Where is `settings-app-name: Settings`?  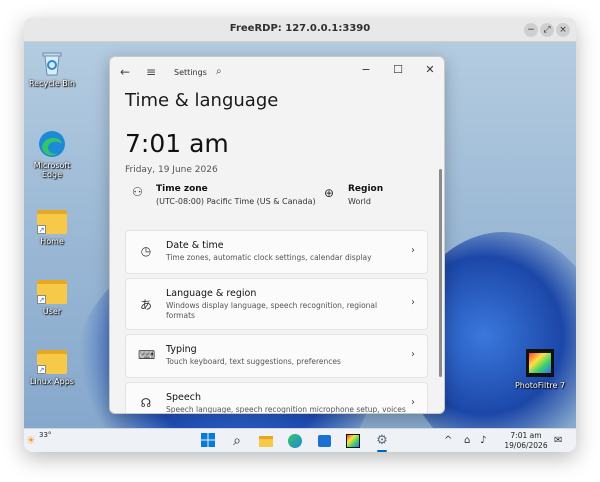
settings-app-name: Settings is located at coordinates (190, 72).